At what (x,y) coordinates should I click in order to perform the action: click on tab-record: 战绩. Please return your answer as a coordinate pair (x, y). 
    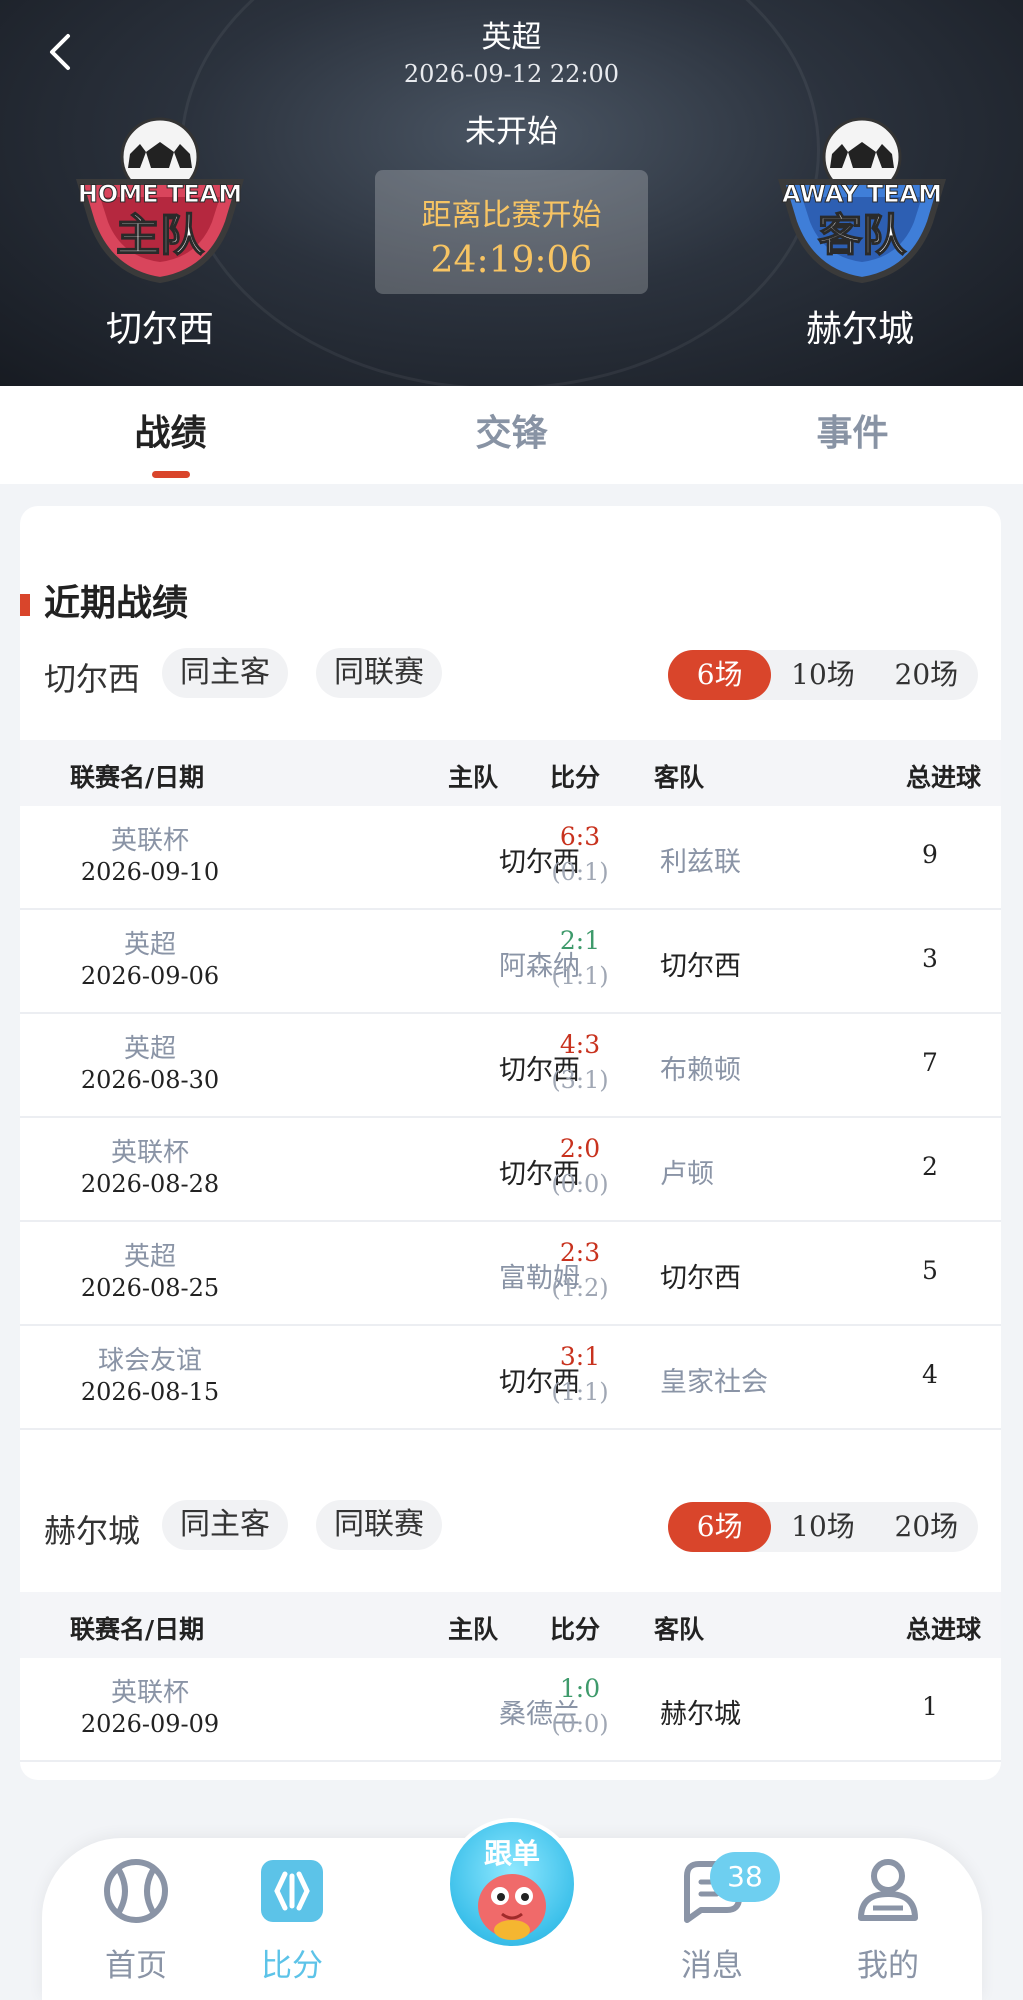
    Looking at the image, I should click on (170, 435).